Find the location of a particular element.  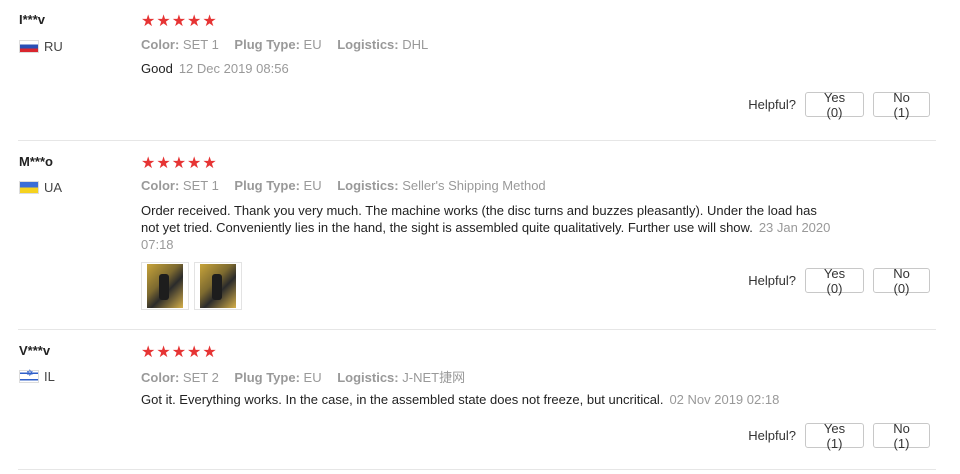

review-body: Good is located at coordinates (157, 68).